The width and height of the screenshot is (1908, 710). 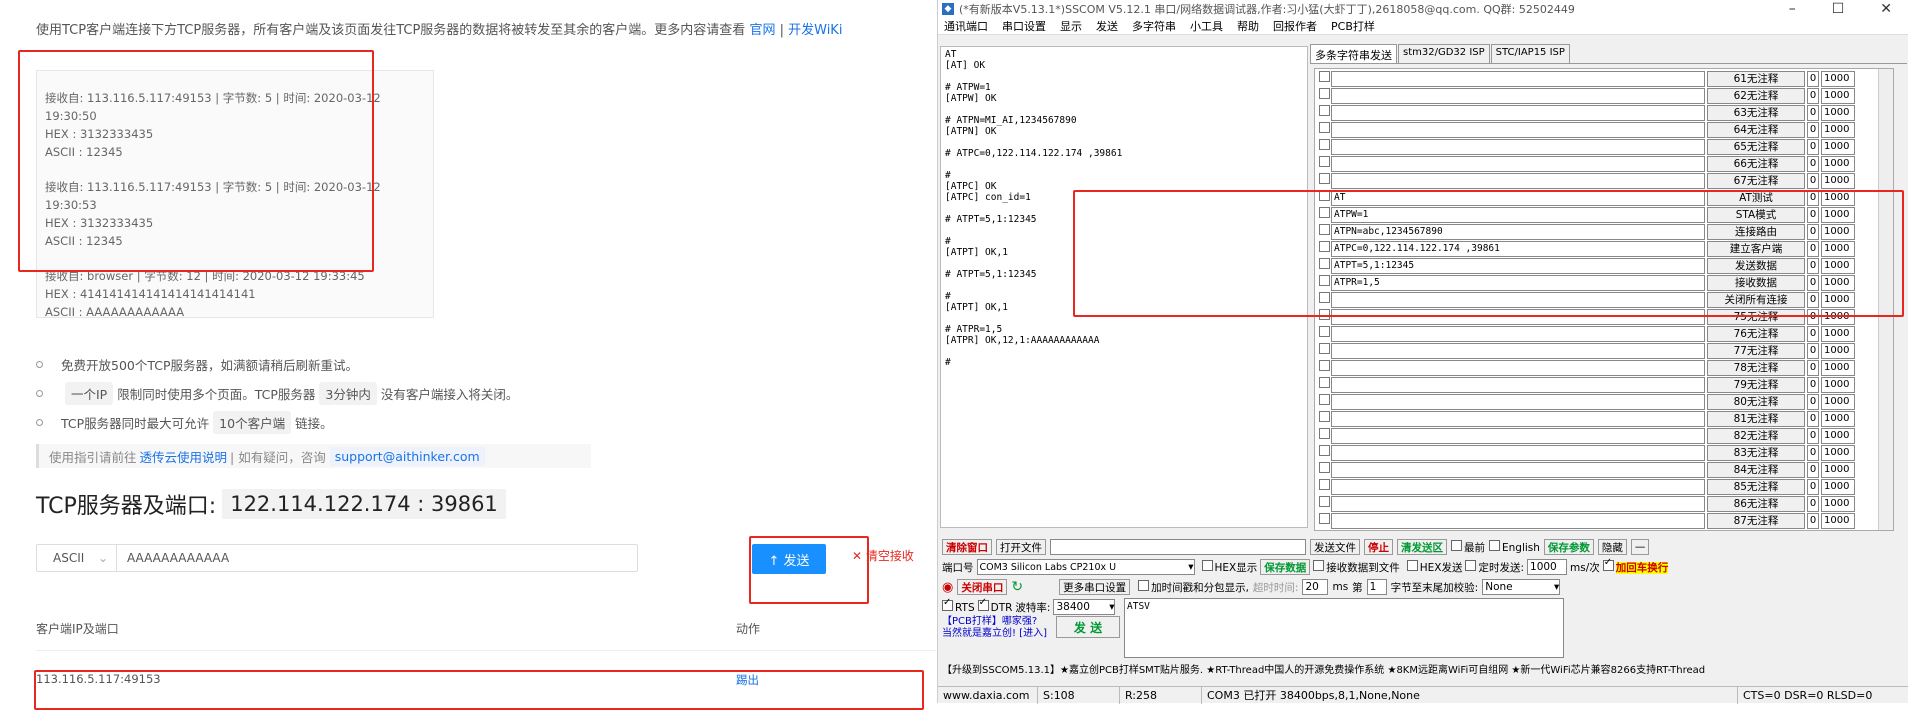 I want to click on baud-select: 38400 ▾, so click(x=1084, y=607).